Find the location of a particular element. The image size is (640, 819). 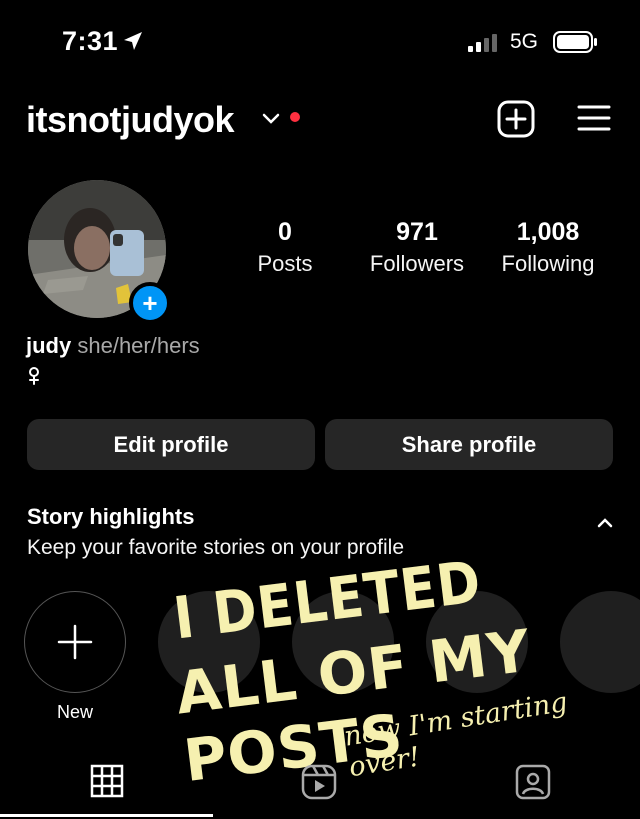

profile-name: judy is located at coordinates (49, 345).